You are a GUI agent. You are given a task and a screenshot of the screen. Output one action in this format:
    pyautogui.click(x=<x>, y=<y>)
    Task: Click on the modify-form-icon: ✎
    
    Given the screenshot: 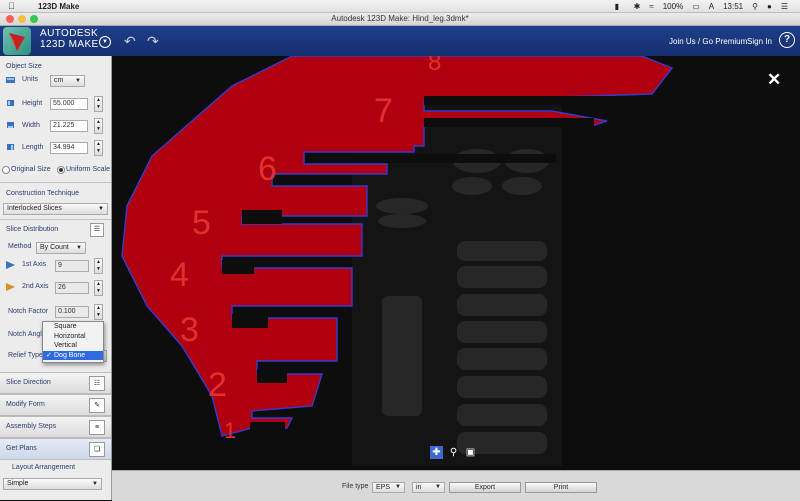 What is the action you would take?
    pyautogui.click(x=97, y=405)
    